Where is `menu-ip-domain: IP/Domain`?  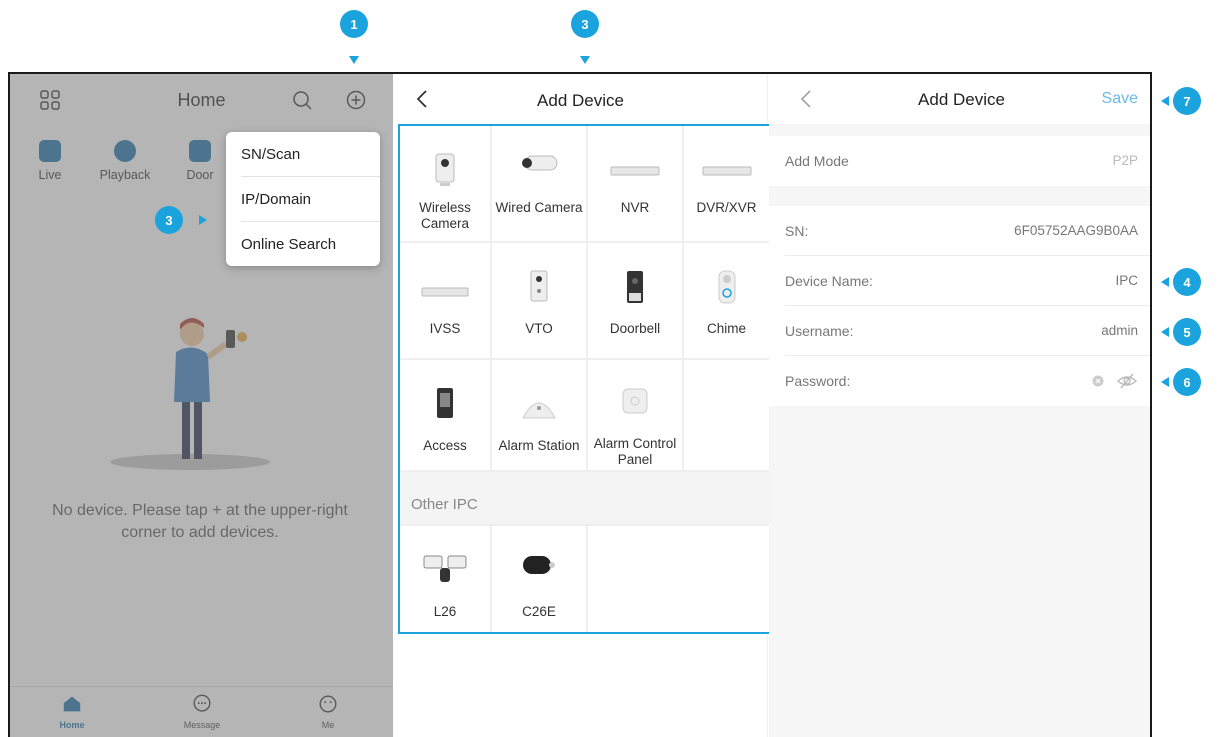
menu-ip-domain: IP/Domain is located at coordinates (276, 199).